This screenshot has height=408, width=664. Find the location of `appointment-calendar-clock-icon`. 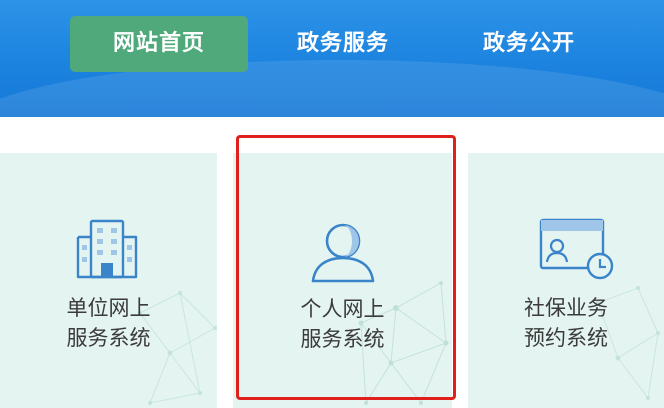

appointment-calendar-clock-icon is located at coordinates (576, 249).